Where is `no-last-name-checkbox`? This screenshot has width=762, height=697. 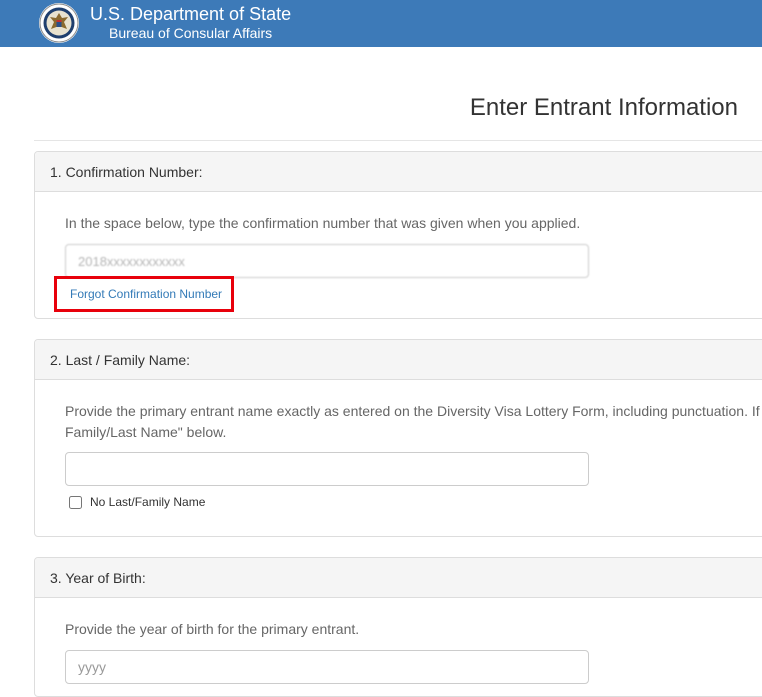 no-last-name-checkbox is located at coordinates (75, 502).